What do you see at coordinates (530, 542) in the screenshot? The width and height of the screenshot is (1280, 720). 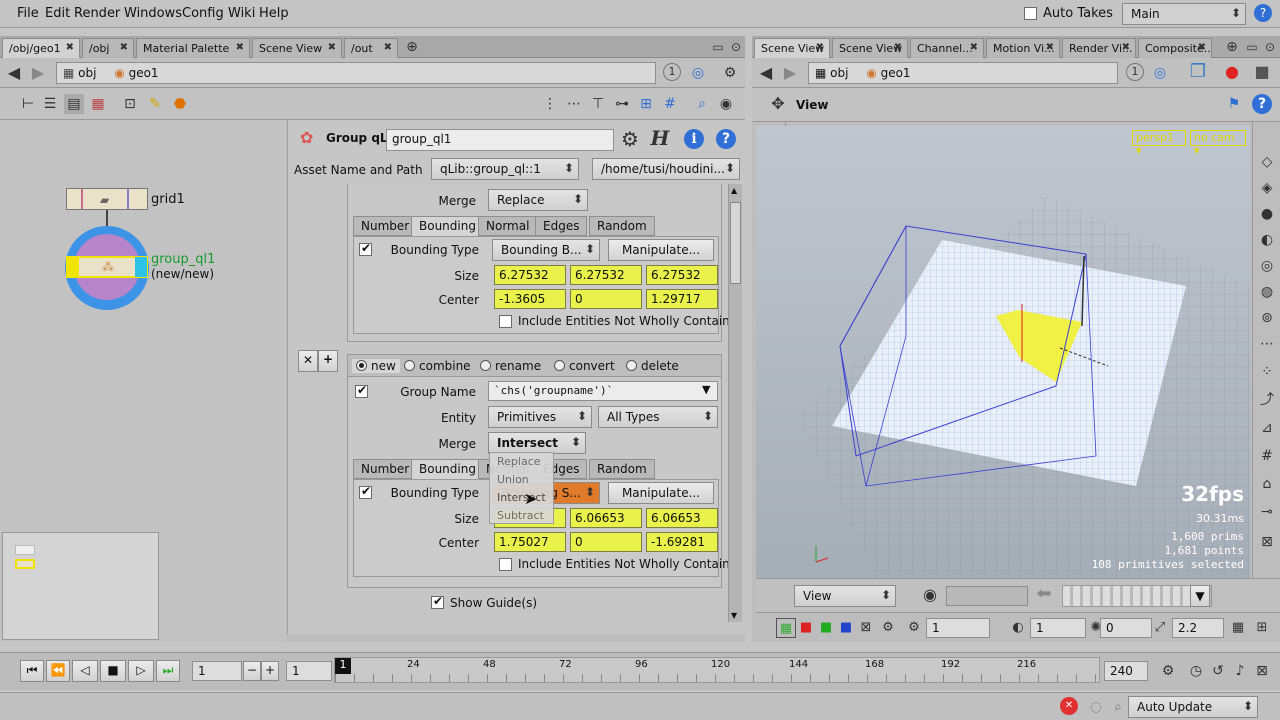 I see `center-x-field-2: 1.75027` at bounding box center [530, 542].